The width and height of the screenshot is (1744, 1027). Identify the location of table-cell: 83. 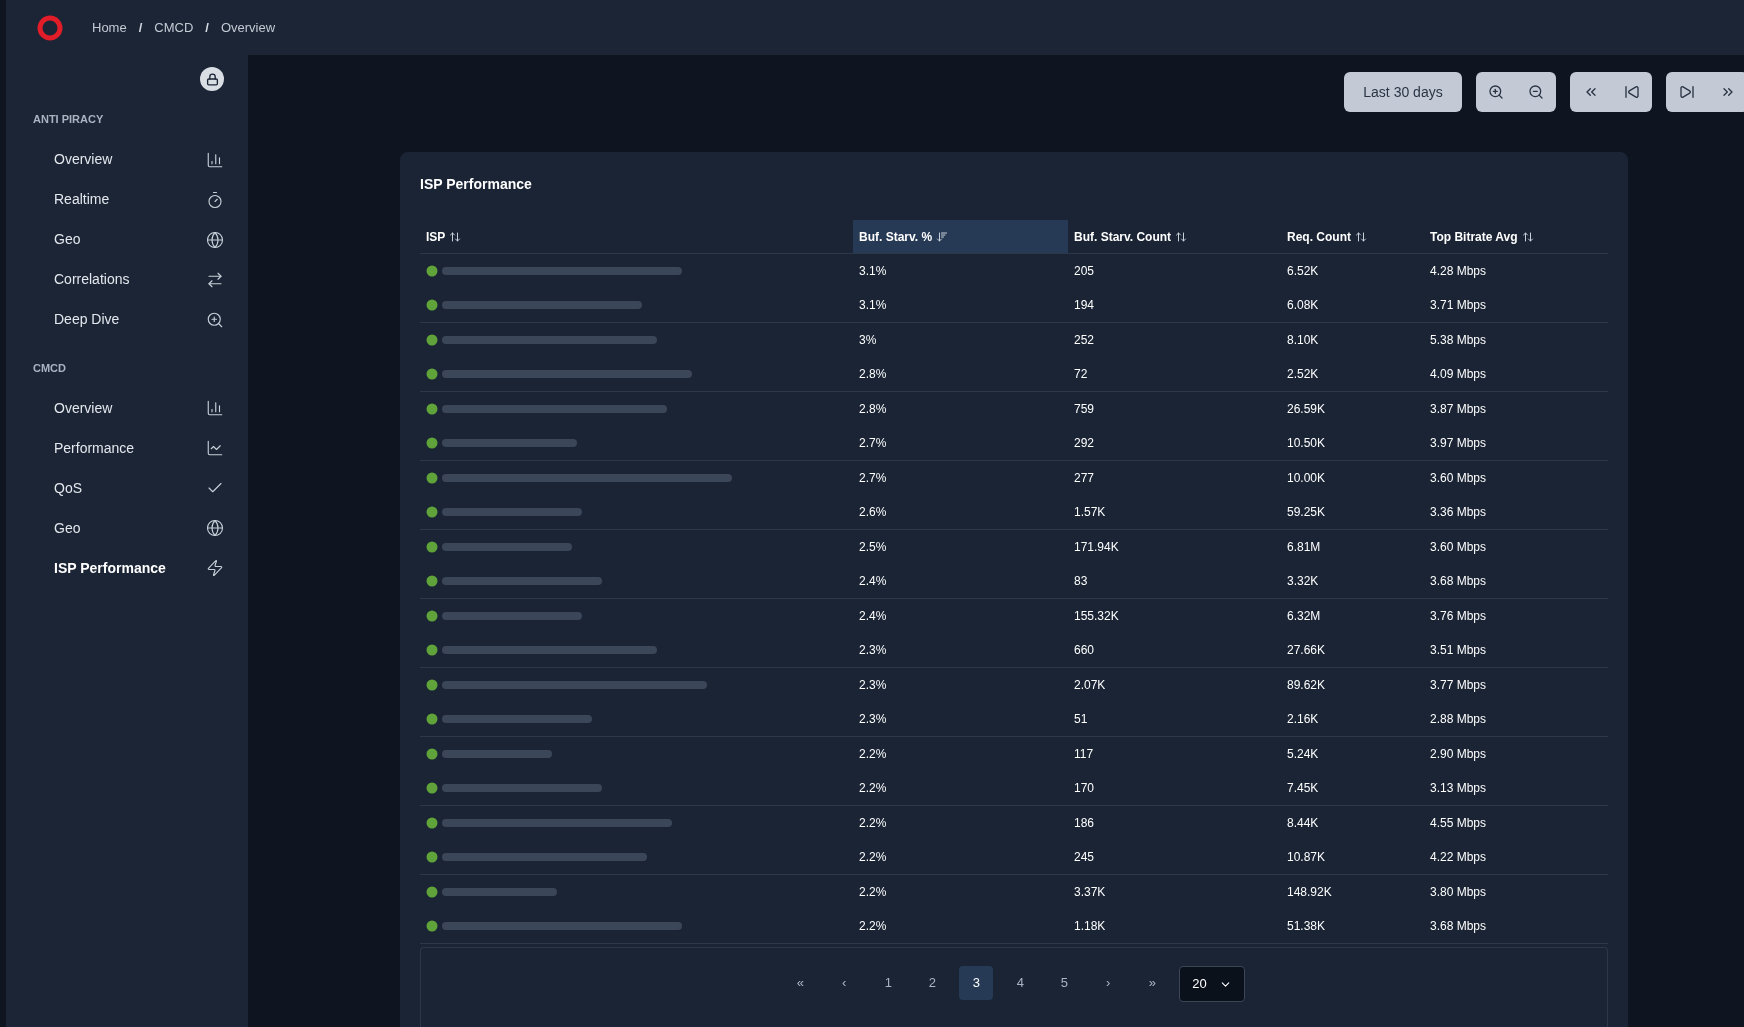
(1081, 581).